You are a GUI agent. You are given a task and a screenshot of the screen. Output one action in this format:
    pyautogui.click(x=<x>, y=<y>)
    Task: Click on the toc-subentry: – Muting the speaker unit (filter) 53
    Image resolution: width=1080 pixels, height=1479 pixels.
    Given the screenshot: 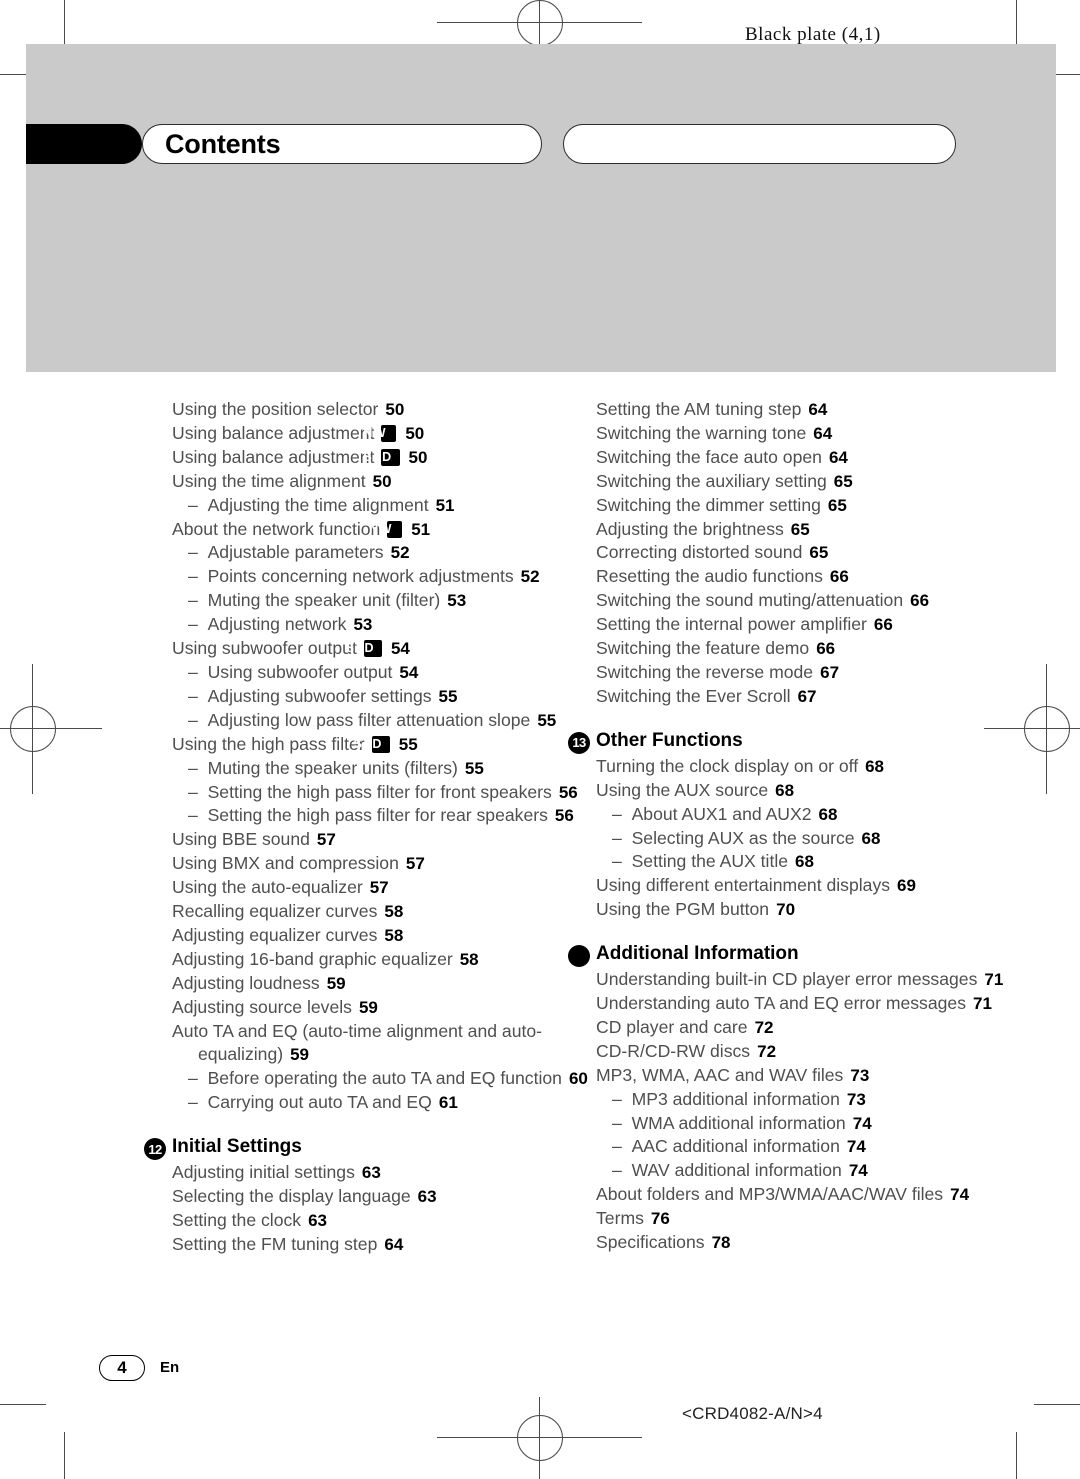 What is the action you would take?
    pyautogui.click(x=387, y=601)
    